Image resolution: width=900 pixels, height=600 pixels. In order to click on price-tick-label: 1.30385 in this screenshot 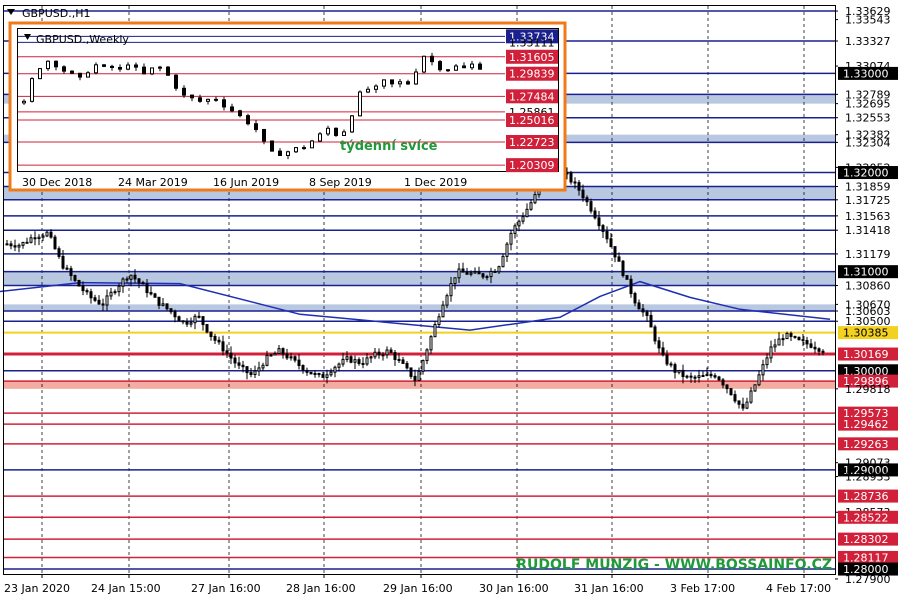, I will do `click(866, 333)`.